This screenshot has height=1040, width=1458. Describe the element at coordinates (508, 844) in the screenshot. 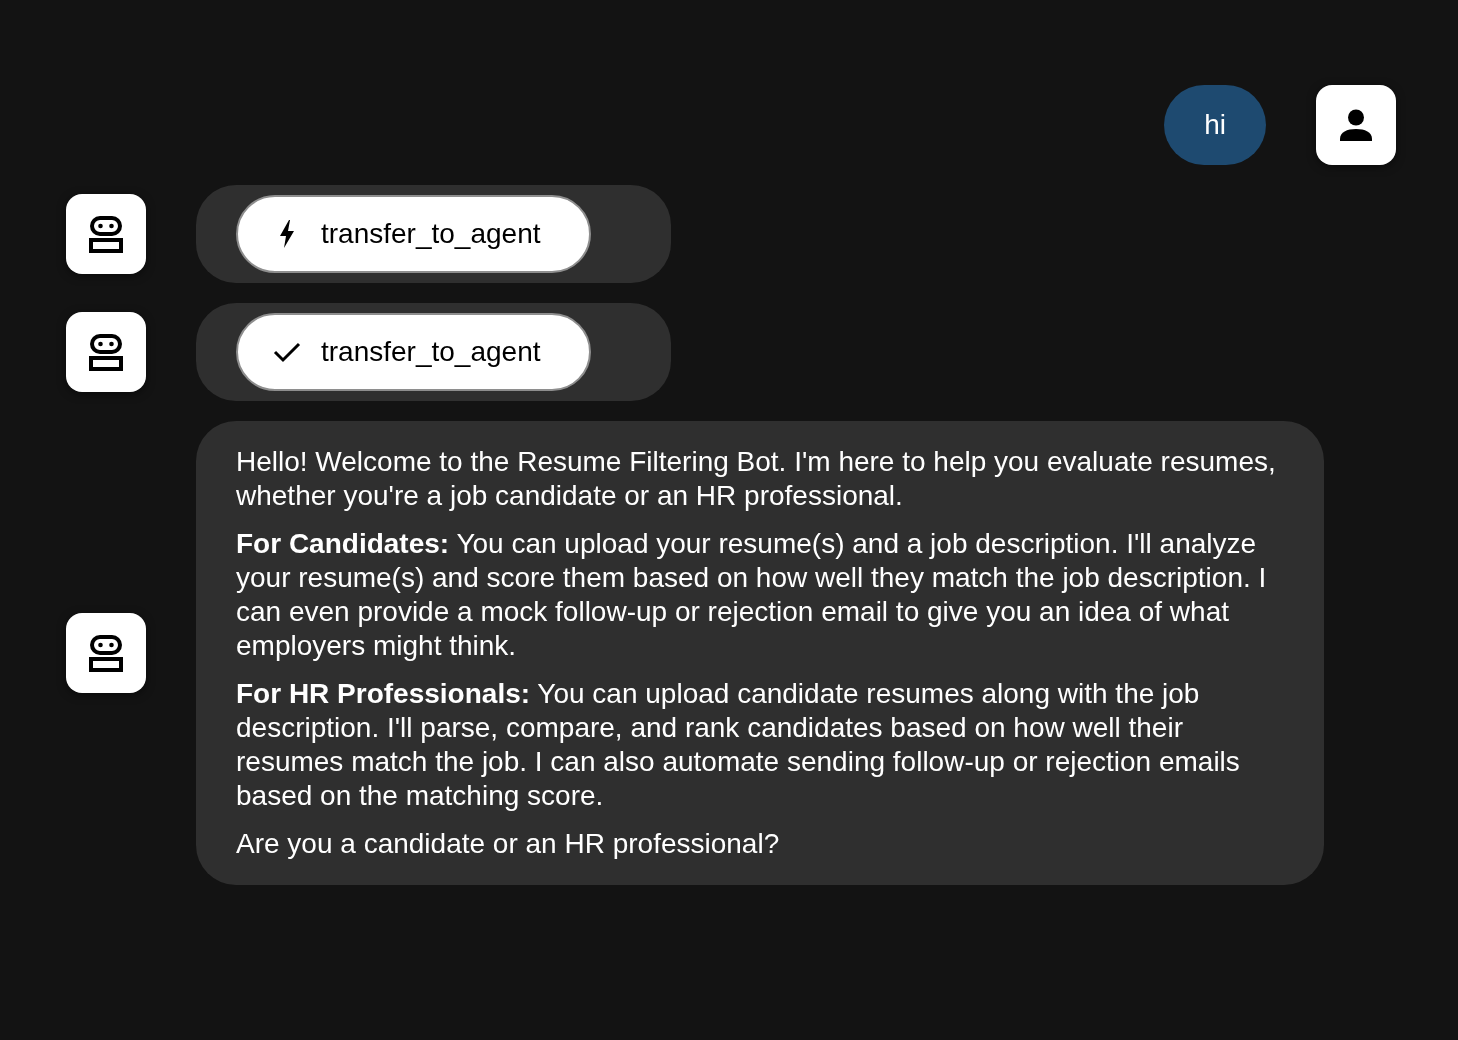

I see `message-paragraph: Are you a candidate or an HR professional?` at that location.